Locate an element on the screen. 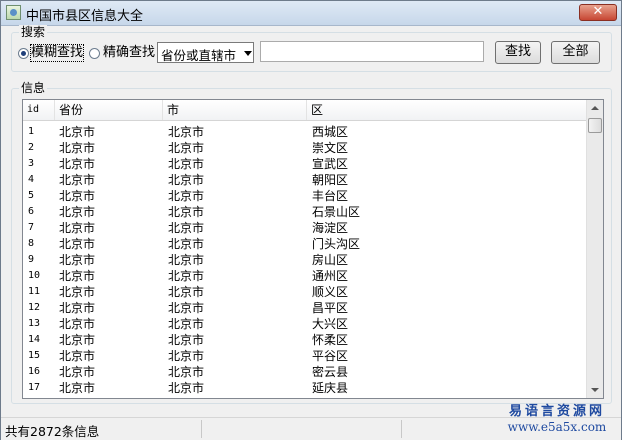 The width and height of the screenshot is (622, 440). scroll-down-arrow-icon is located at coordinates (595, 390).